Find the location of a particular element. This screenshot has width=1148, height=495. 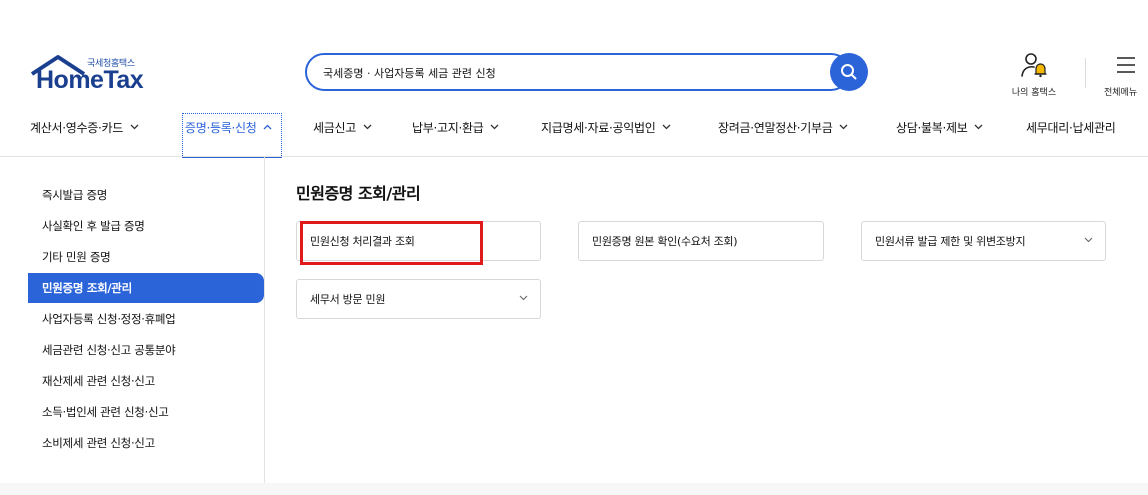

gnb-item-tax-agent: 세무대리·납세관리 is located at coordinates (1071, 127).